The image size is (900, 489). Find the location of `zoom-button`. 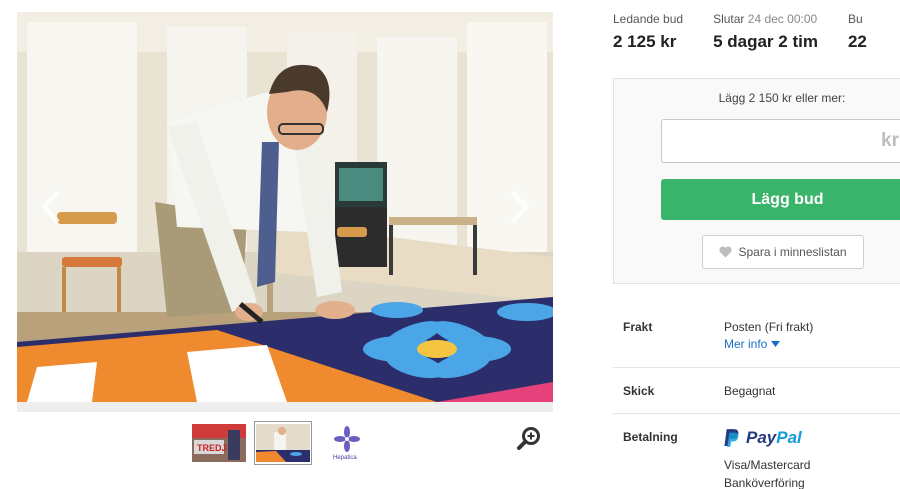

zoom-button is located at coordinates (529, 439).